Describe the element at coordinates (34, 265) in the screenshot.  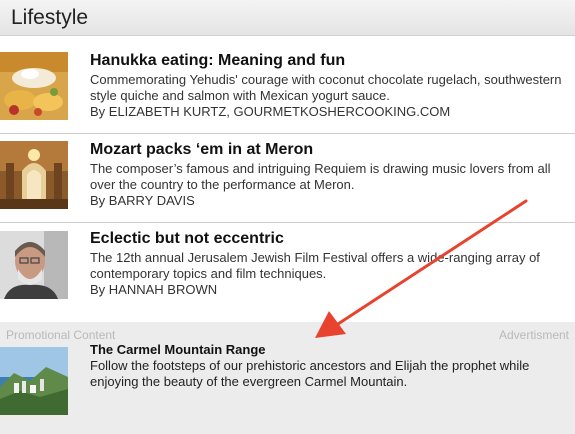
I see `portrait-thumbnail` at that location.